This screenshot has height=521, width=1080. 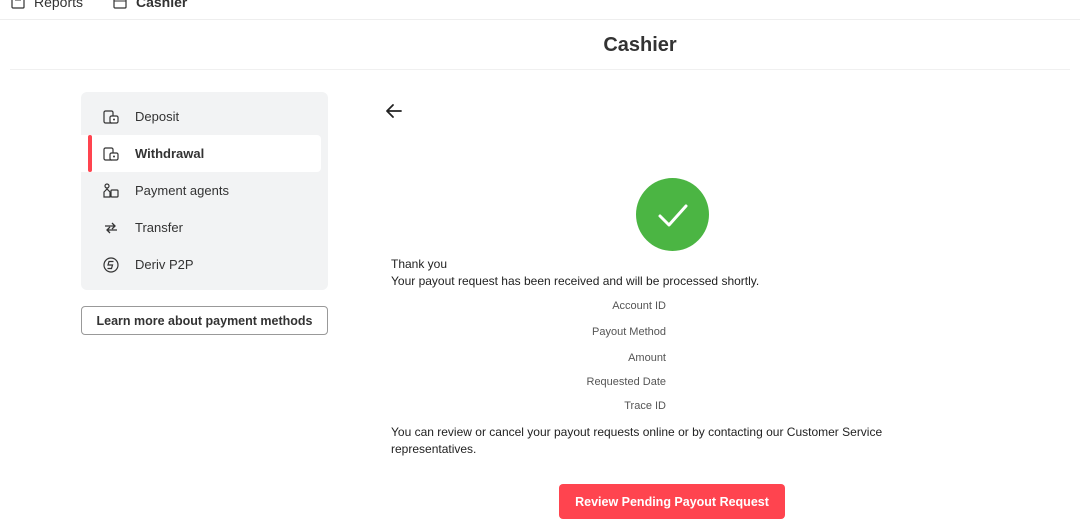 What do you see at coordinates (111, 228) in the screenshot?
I see `transfer-icon` at bounding box center [111, 228].